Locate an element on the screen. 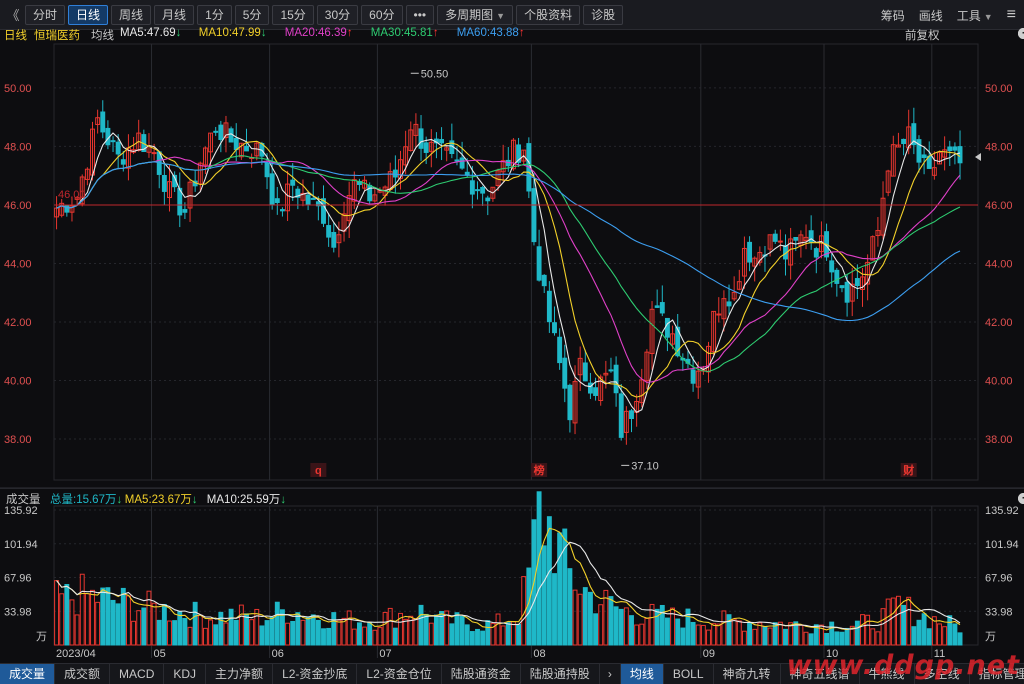 This screenshot has width=1024, height=684. price-reference-label: 46.00 is located at coordinates (72, 195).